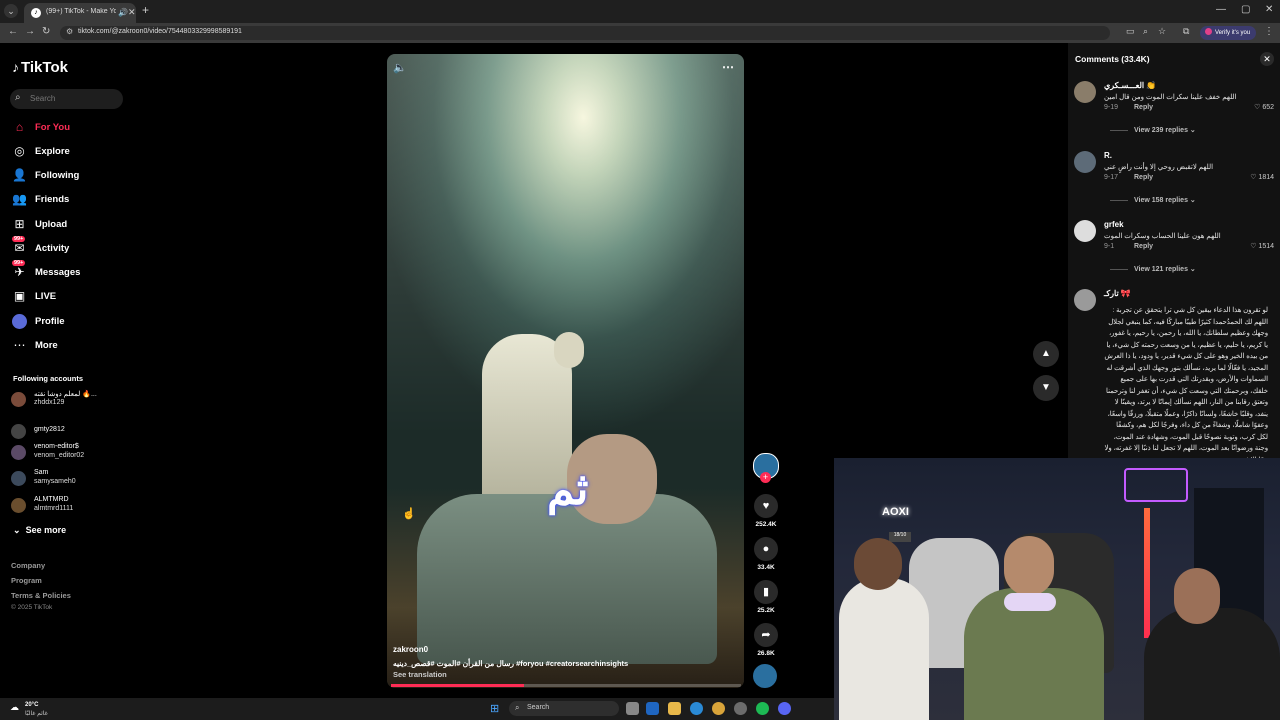 Image resolution: width=1280 pixels, height=720 pixels. Describe the element at coordinates (1153, 269) in the screenshot. I see `view-replies-button: View 121 replies ⌄` at that location.